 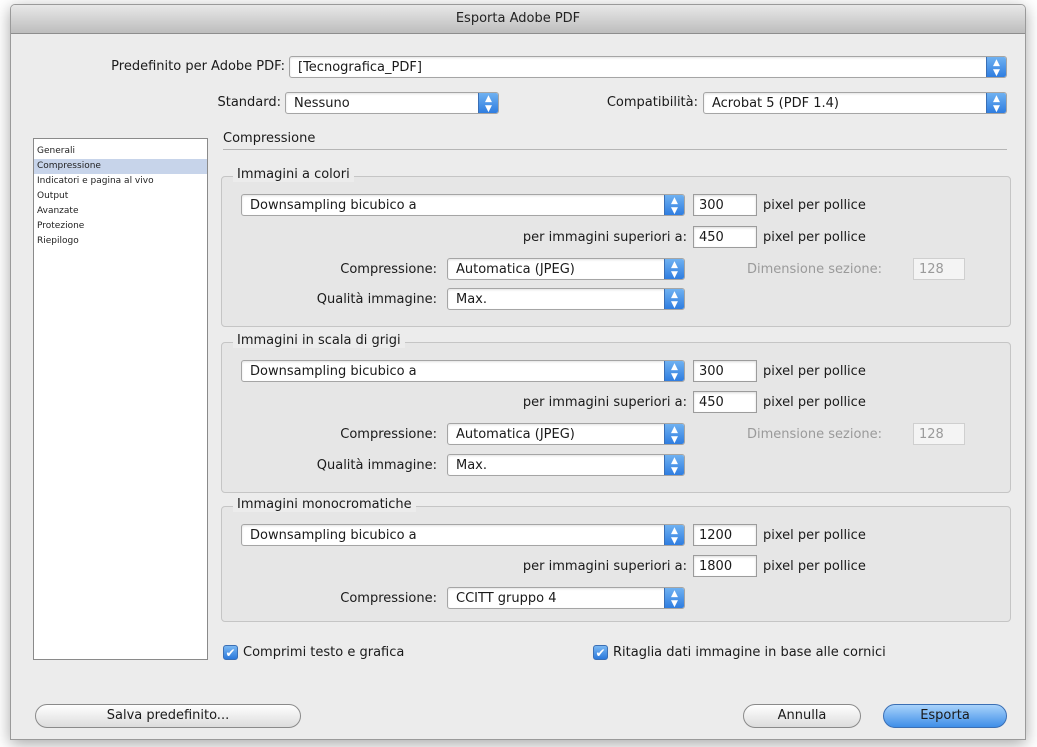 I want to click on compress-text-checkbox: ✔, so click(x=230, y=652).